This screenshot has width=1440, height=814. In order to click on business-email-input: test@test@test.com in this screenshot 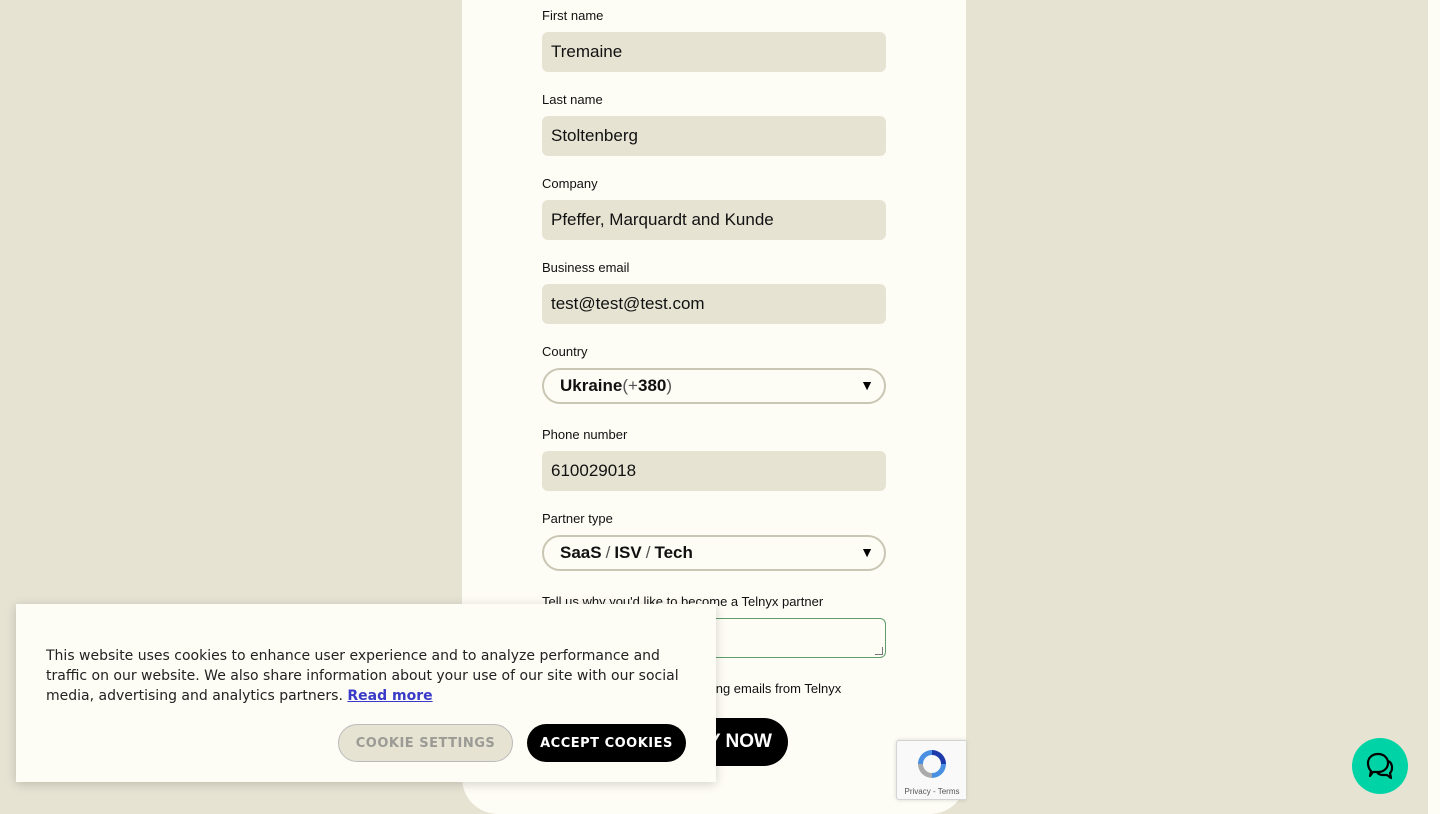, I will do `click(714, 304)`.